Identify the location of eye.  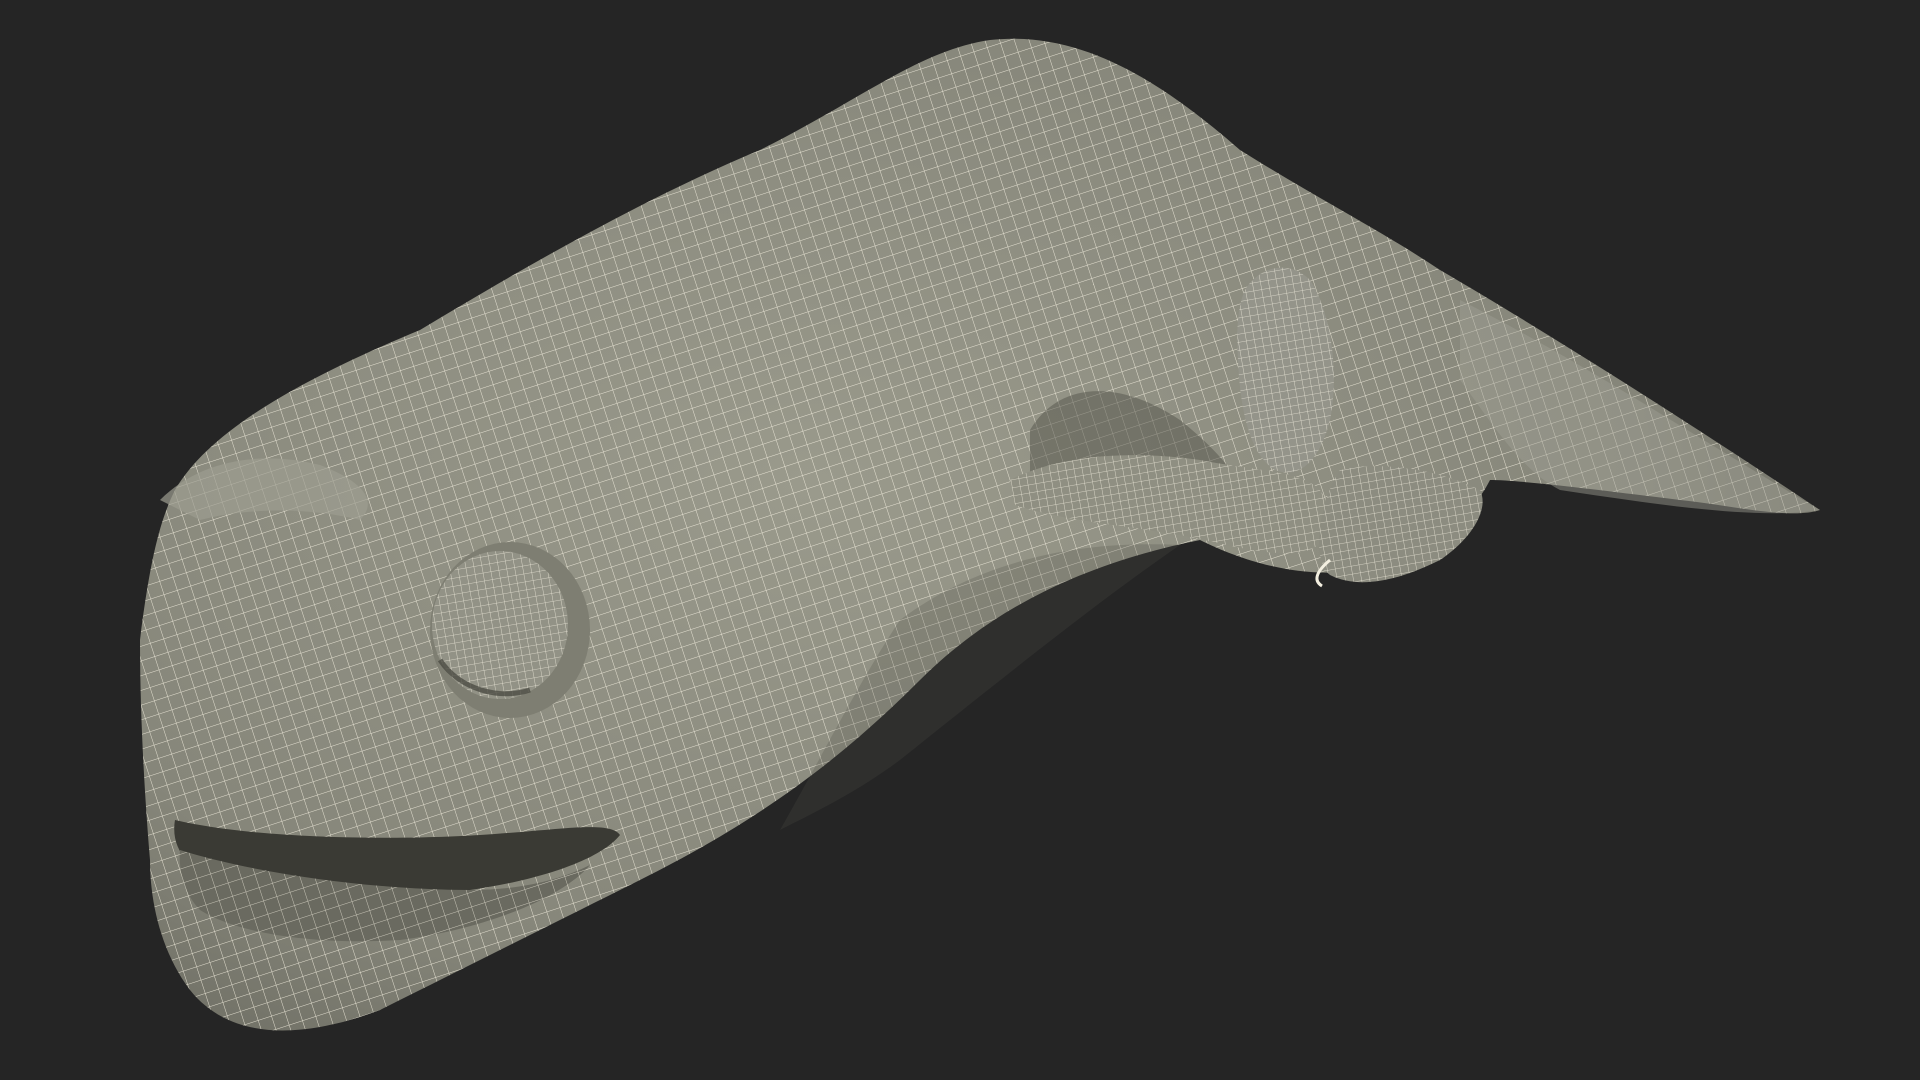
(510, 630).